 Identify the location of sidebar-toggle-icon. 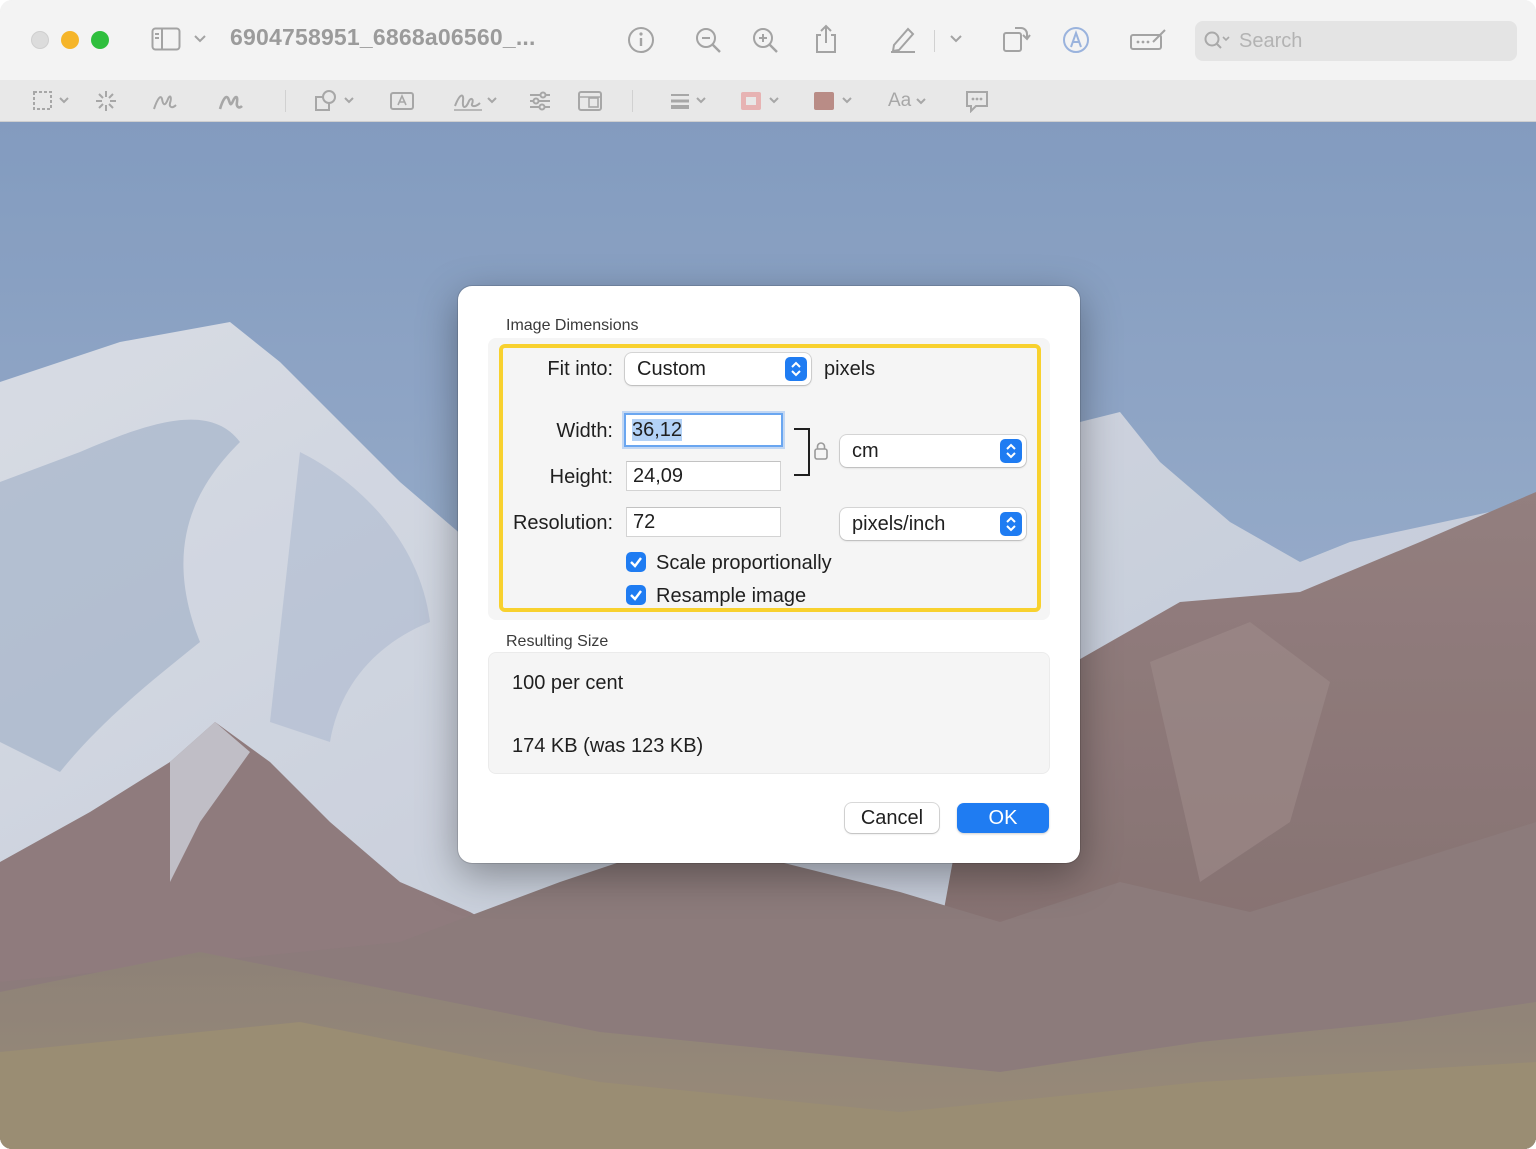
(166, 39).